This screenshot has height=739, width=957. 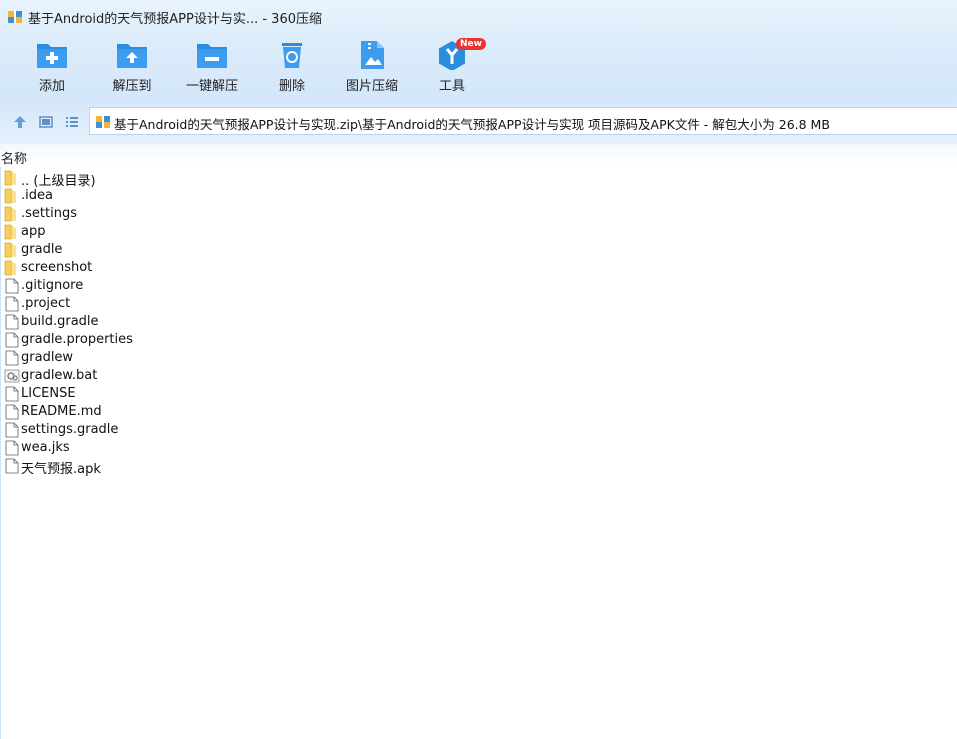 I want to click on file-name: gradlew, so click(x=47, y=357).